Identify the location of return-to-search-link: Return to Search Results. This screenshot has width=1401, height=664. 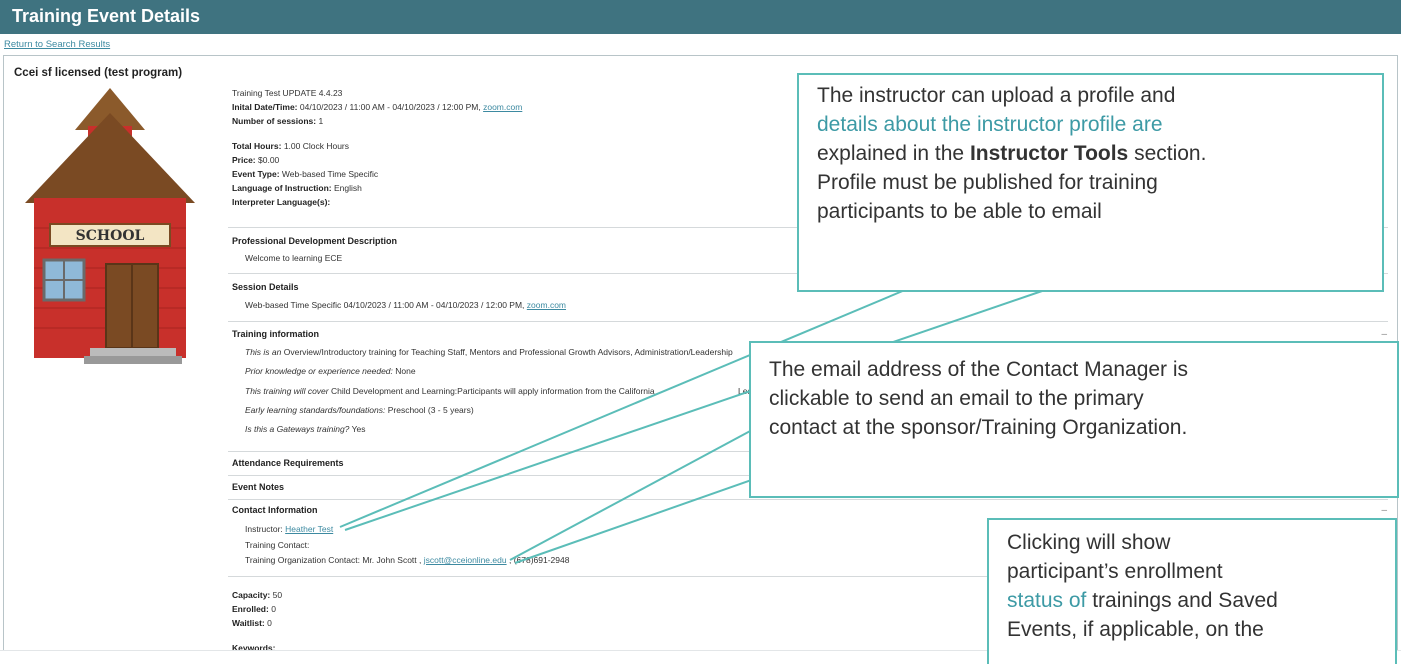
(57, 44).